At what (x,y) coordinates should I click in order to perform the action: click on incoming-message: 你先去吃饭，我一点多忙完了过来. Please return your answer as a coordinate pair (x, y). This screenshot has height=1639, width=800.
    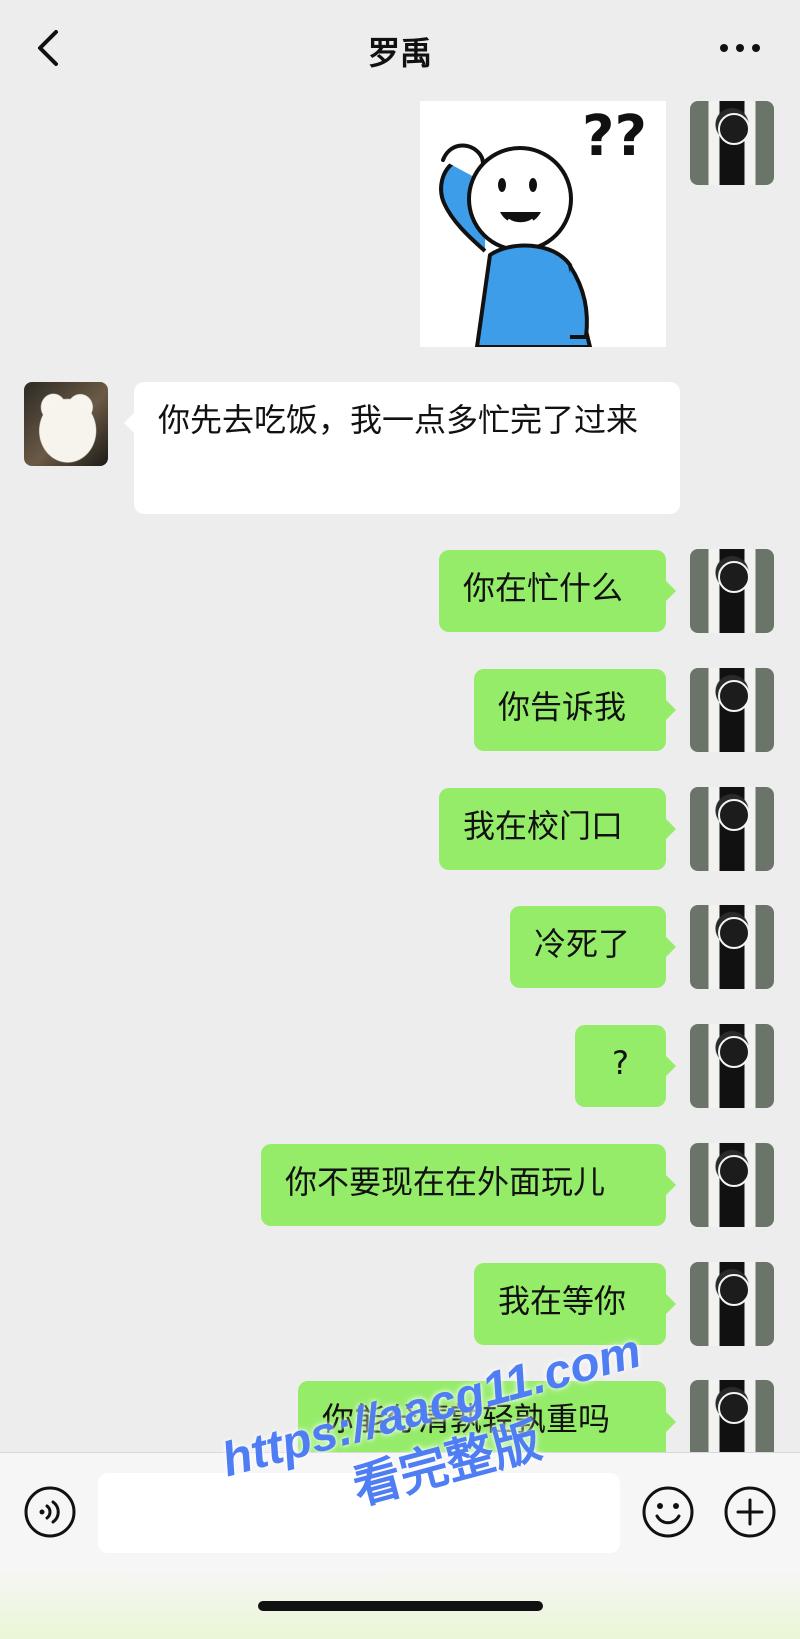
    Looking at the image, I should click on (402, 448).